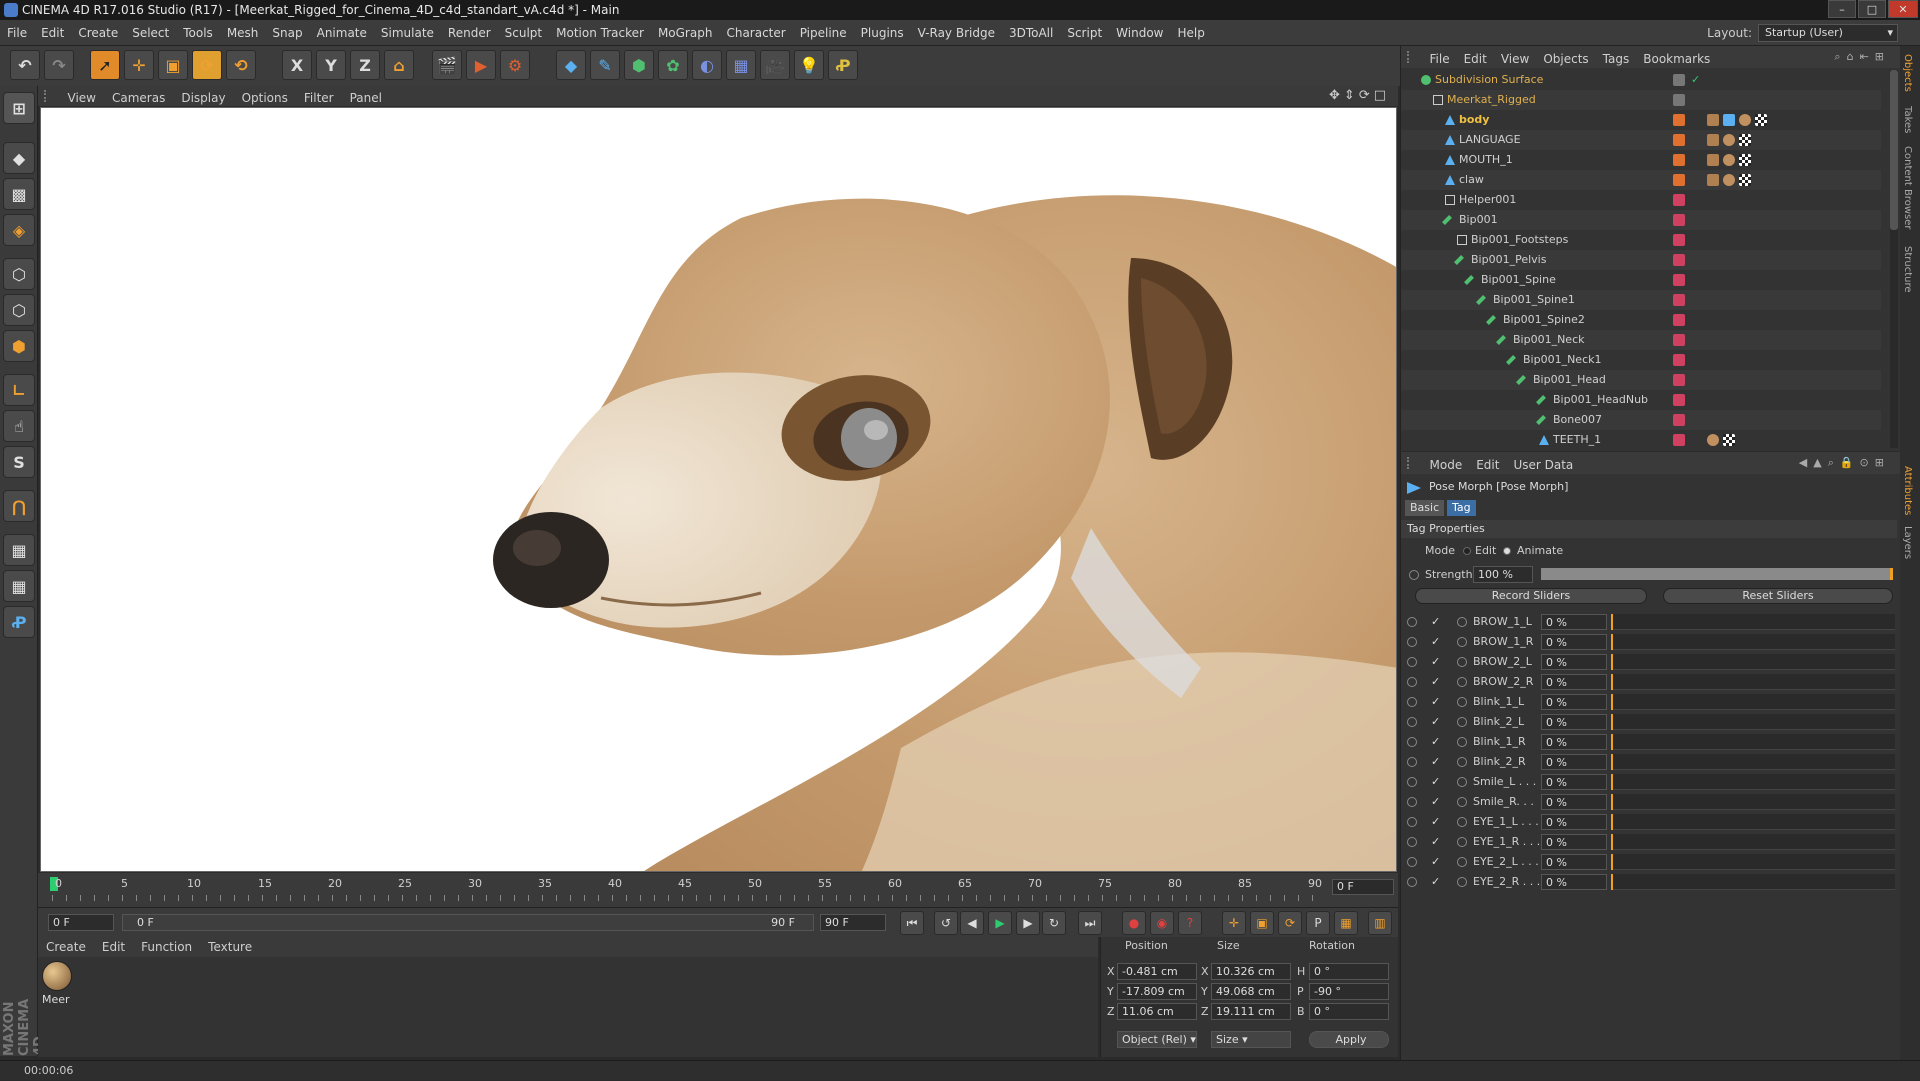  Describe the element at coordinates (19, 506) in the screenshot. I see `magnet-icon: ⋂` at that location.